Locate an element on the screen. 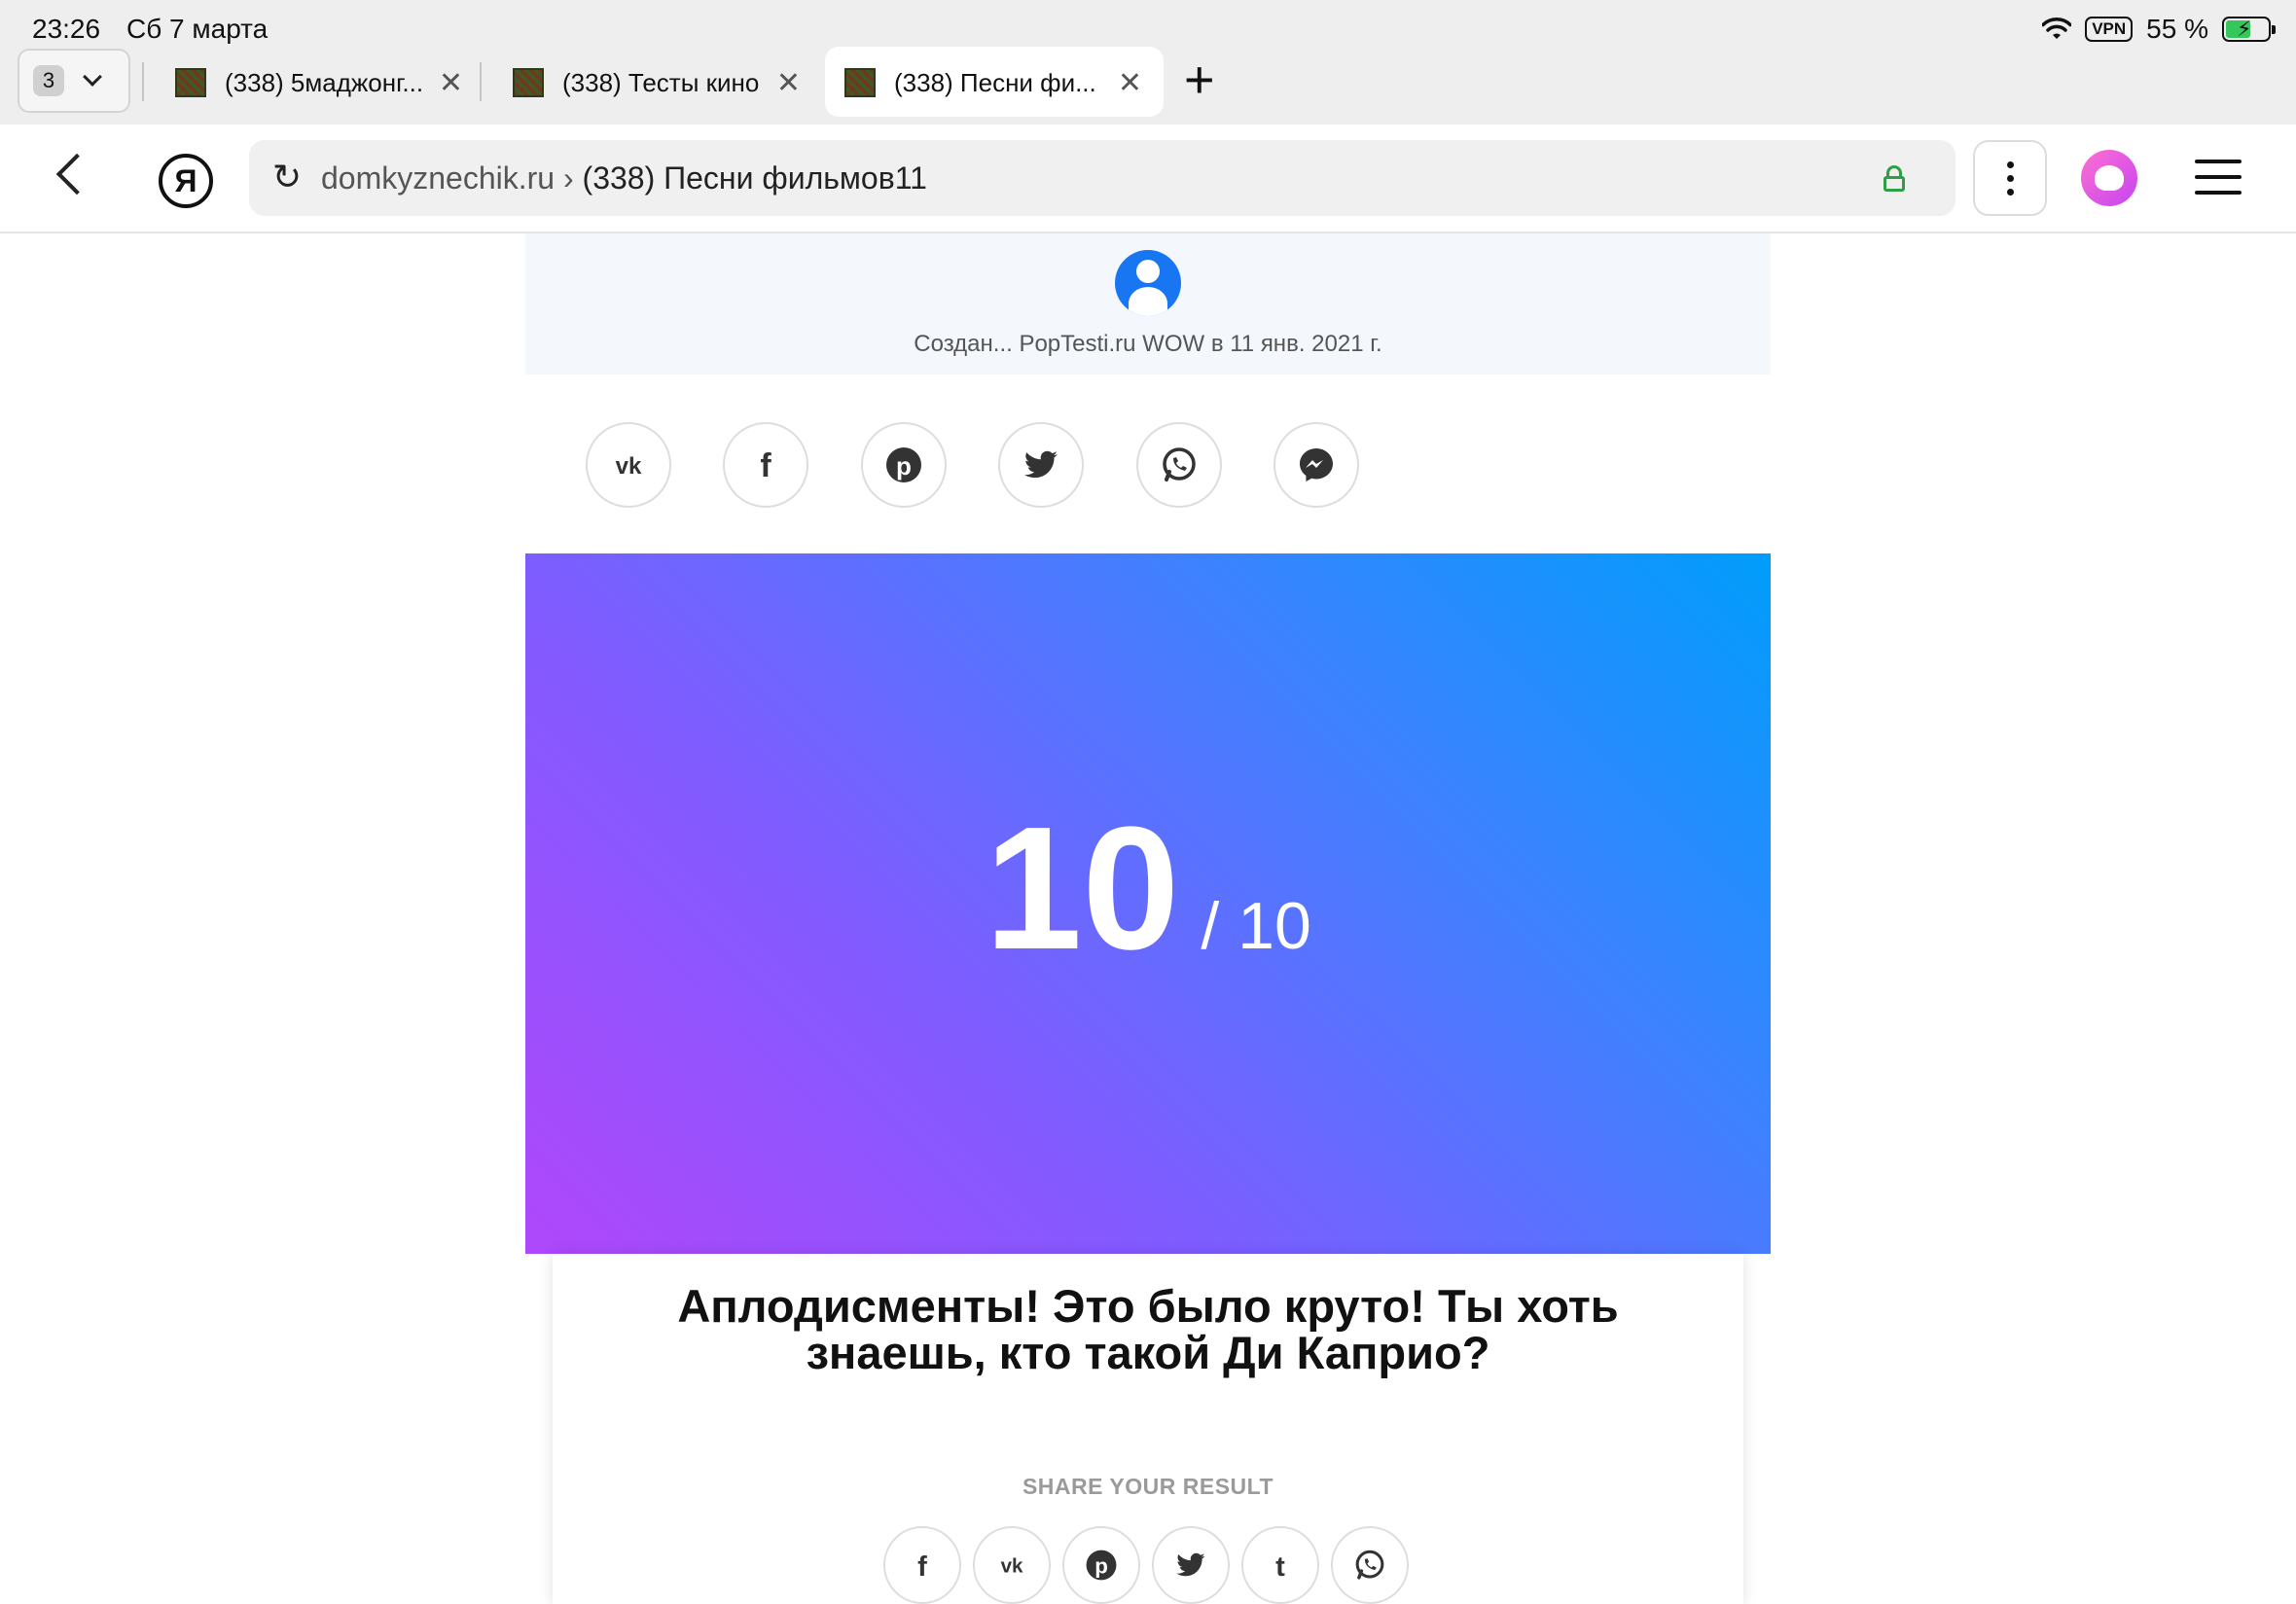 The width and height of the screenshot is (2296, 1604). wifi-icon is located at coordinates (2057, 28).